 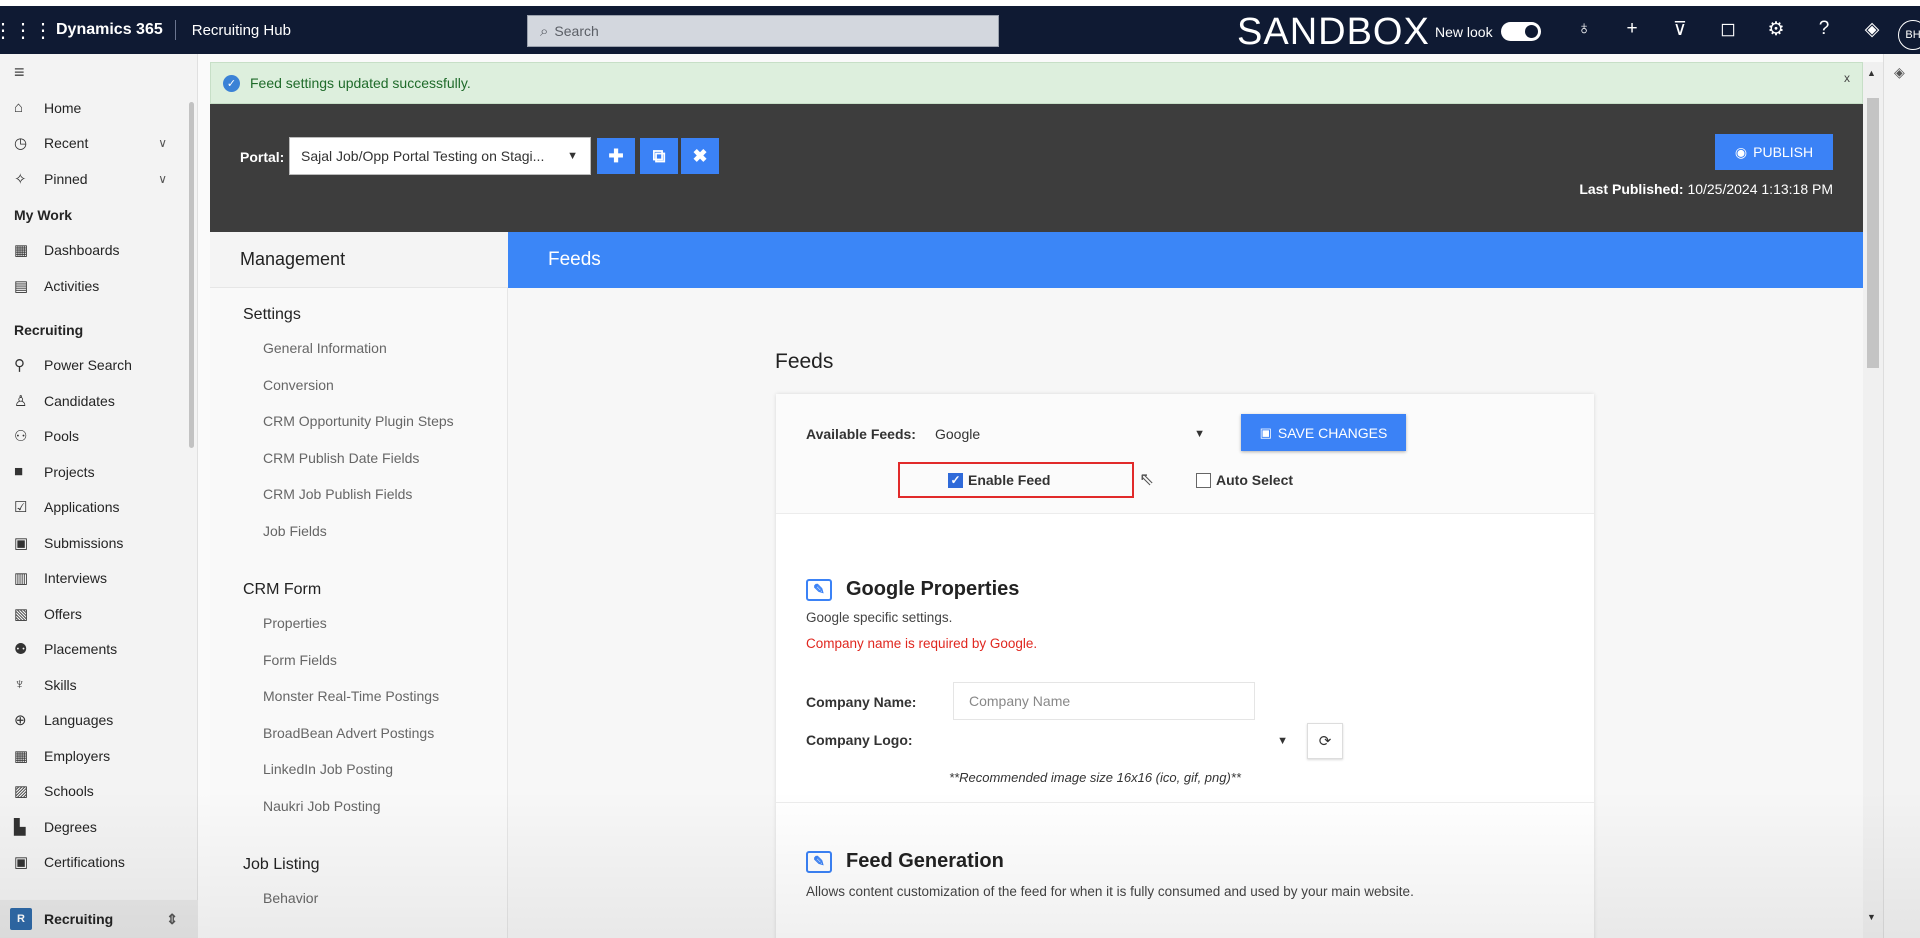 What do you see at coordinates (763, 31) in the screenshot?
I see `global-search: ⌕ Search` at bounding box center [763, 31].